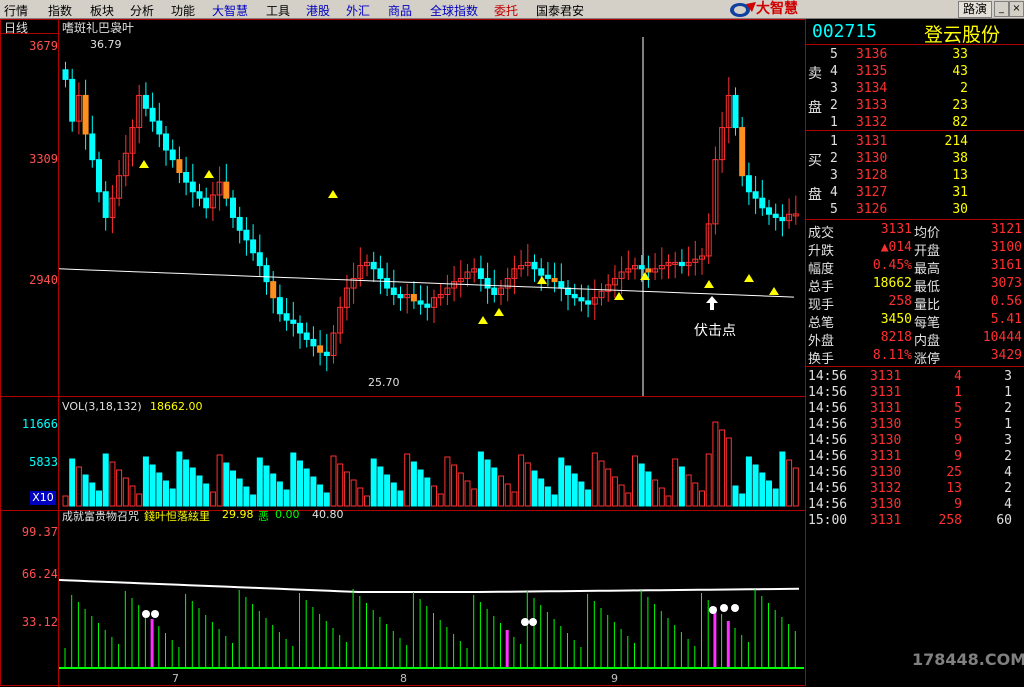 The height and width of the screenshot is (687, 1024). I want to click on cell: 214, so click(956, 141).